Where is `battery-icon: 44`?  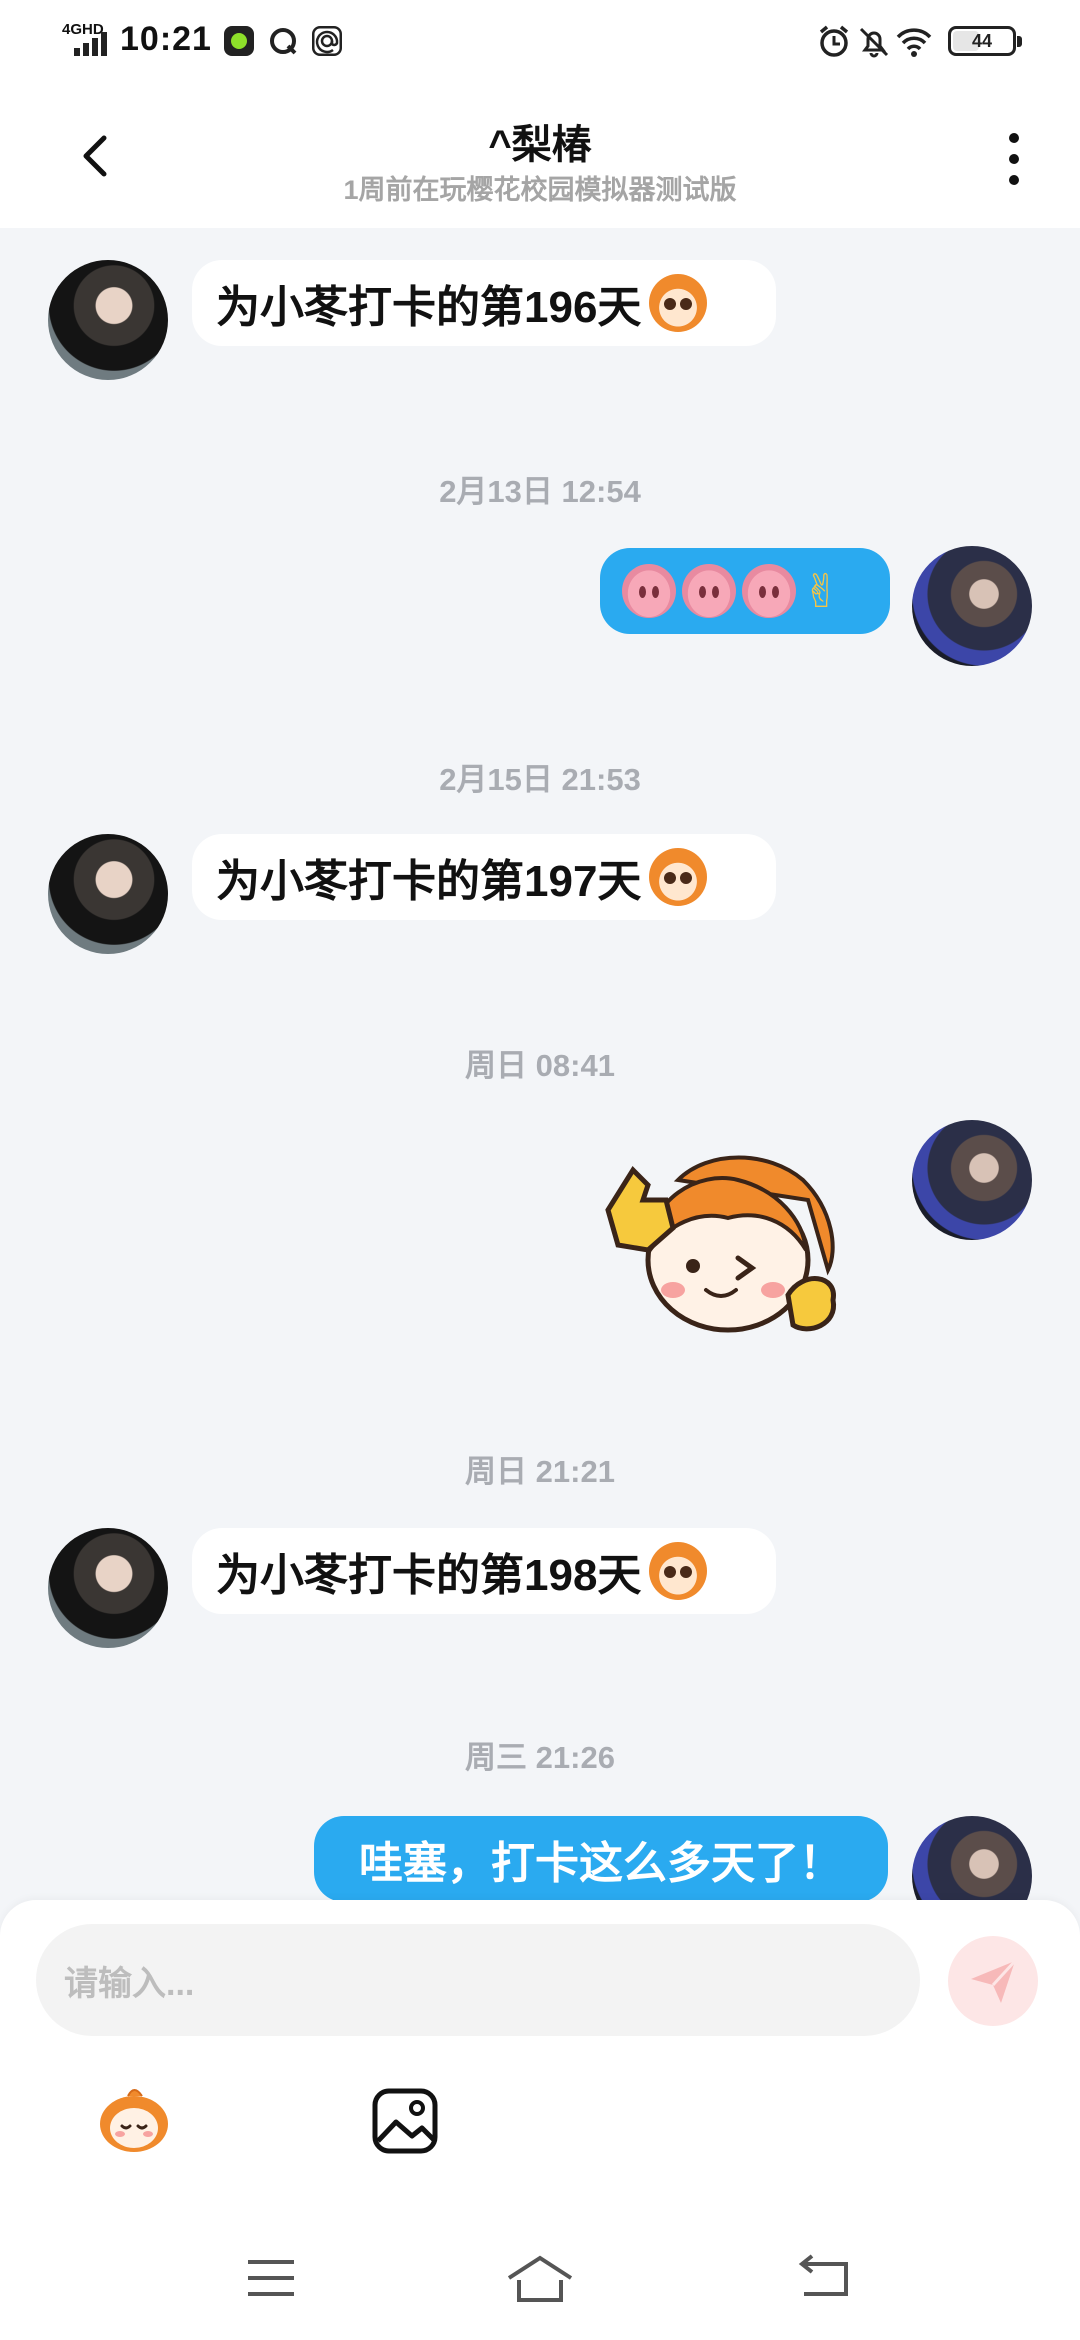 battery-icon: 44 is located at coordinates (985, 41).